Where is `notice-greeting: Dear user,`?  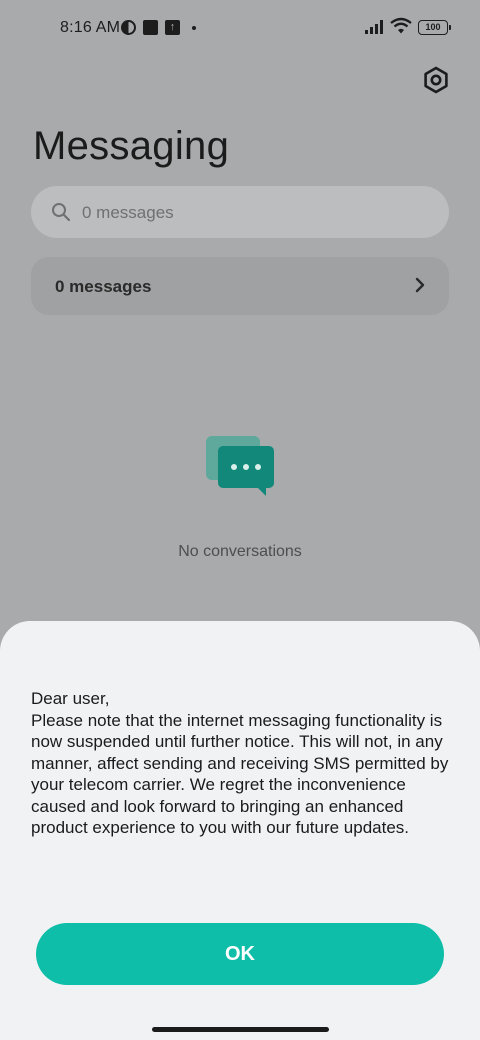
notice-greeting: Dear user, is located at coordinates (70, 698).